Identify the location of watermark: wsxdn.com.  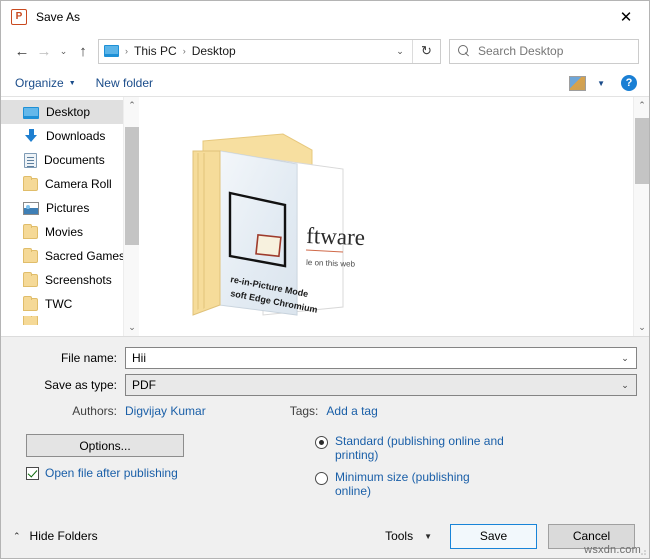
(612, 550).